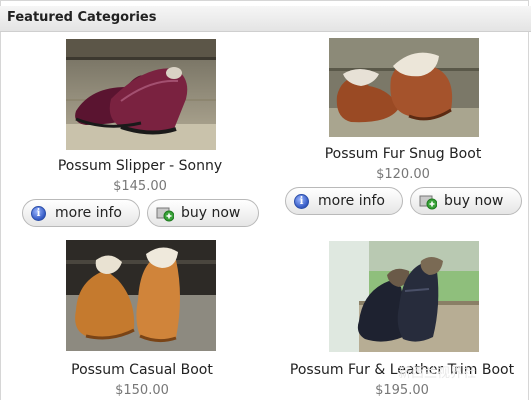  I want to click on product-image-casual-boot, so click(141, 295).